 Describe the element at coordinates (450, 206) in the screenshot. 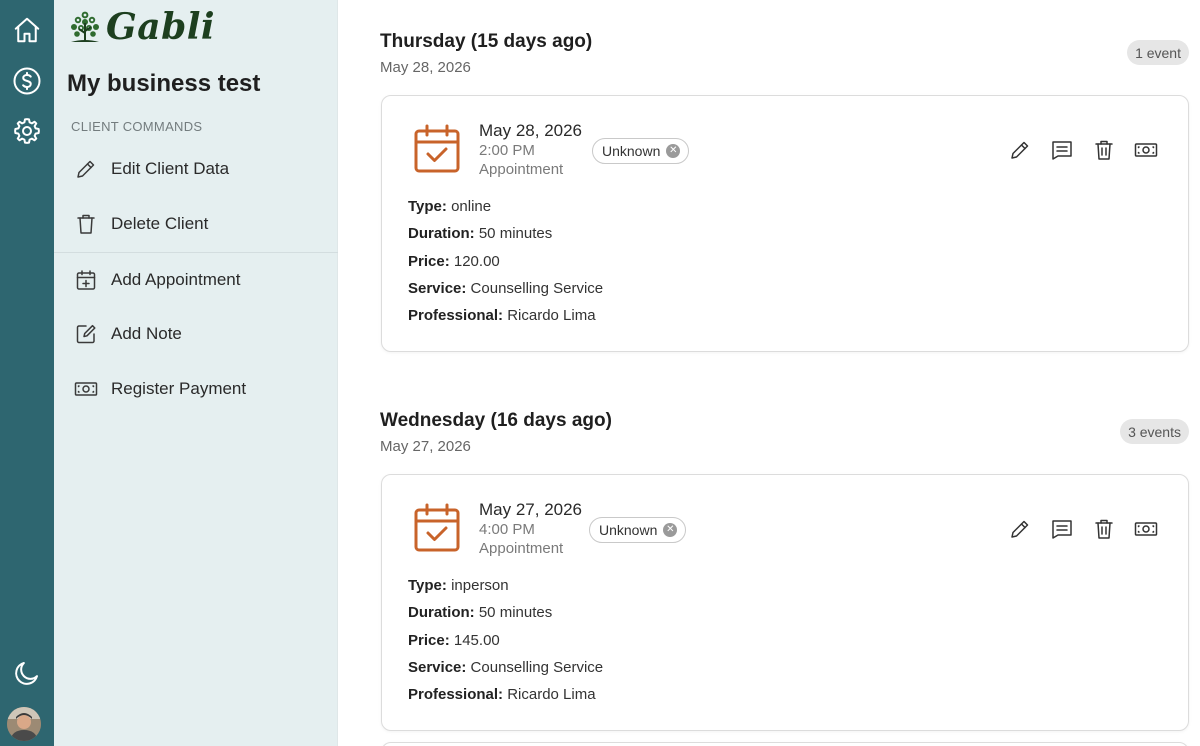

I see `detail-type: Type: online` at that location.